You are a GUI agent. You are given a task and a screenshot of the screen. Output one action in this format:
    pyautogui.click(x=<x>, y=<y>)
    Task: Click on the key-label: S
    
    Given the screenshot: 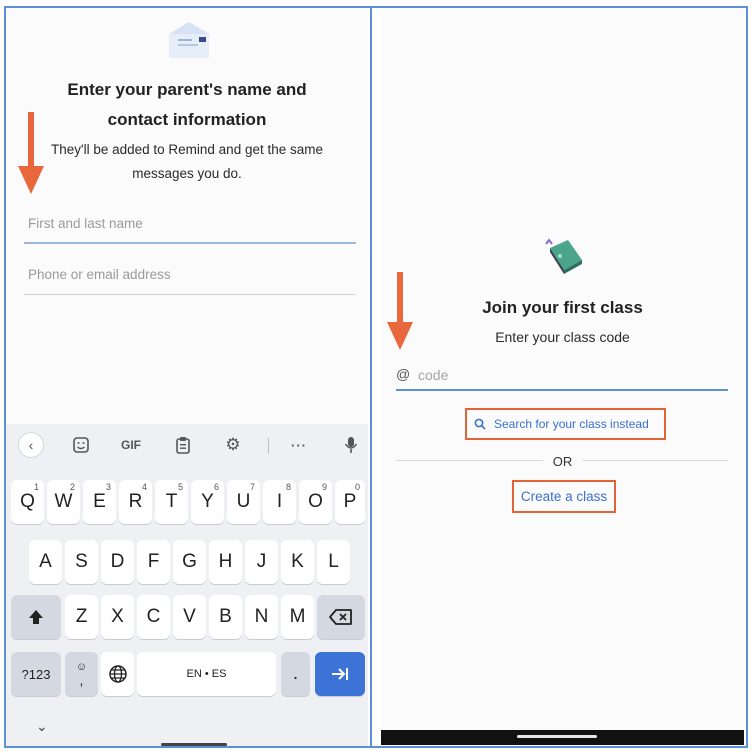 What is the action you would take?
    pyautogui.click(x=81, y=561)
    